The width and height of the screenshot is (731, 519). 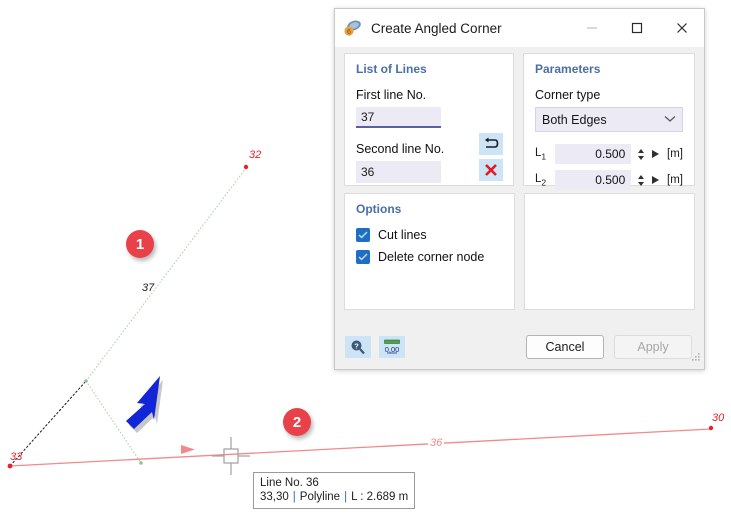 What do you see at coordinates (568, 95) in the screenshot?
I see `corner-type-label: Corner type` at bounding box center [568, 95].